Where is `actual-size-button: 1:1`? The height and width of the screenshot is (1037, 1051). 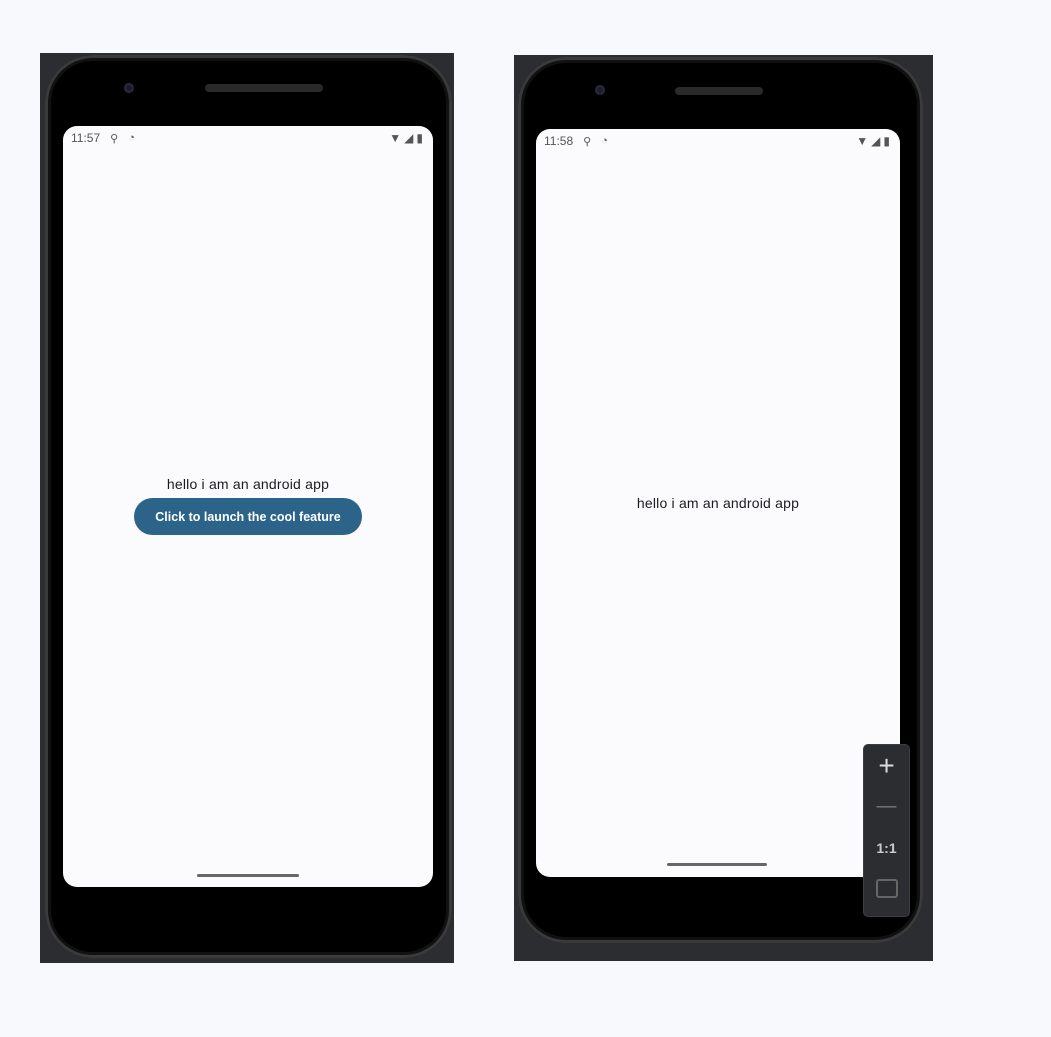
actual-size-button: 1:1 is located at coordinates (886, 847).